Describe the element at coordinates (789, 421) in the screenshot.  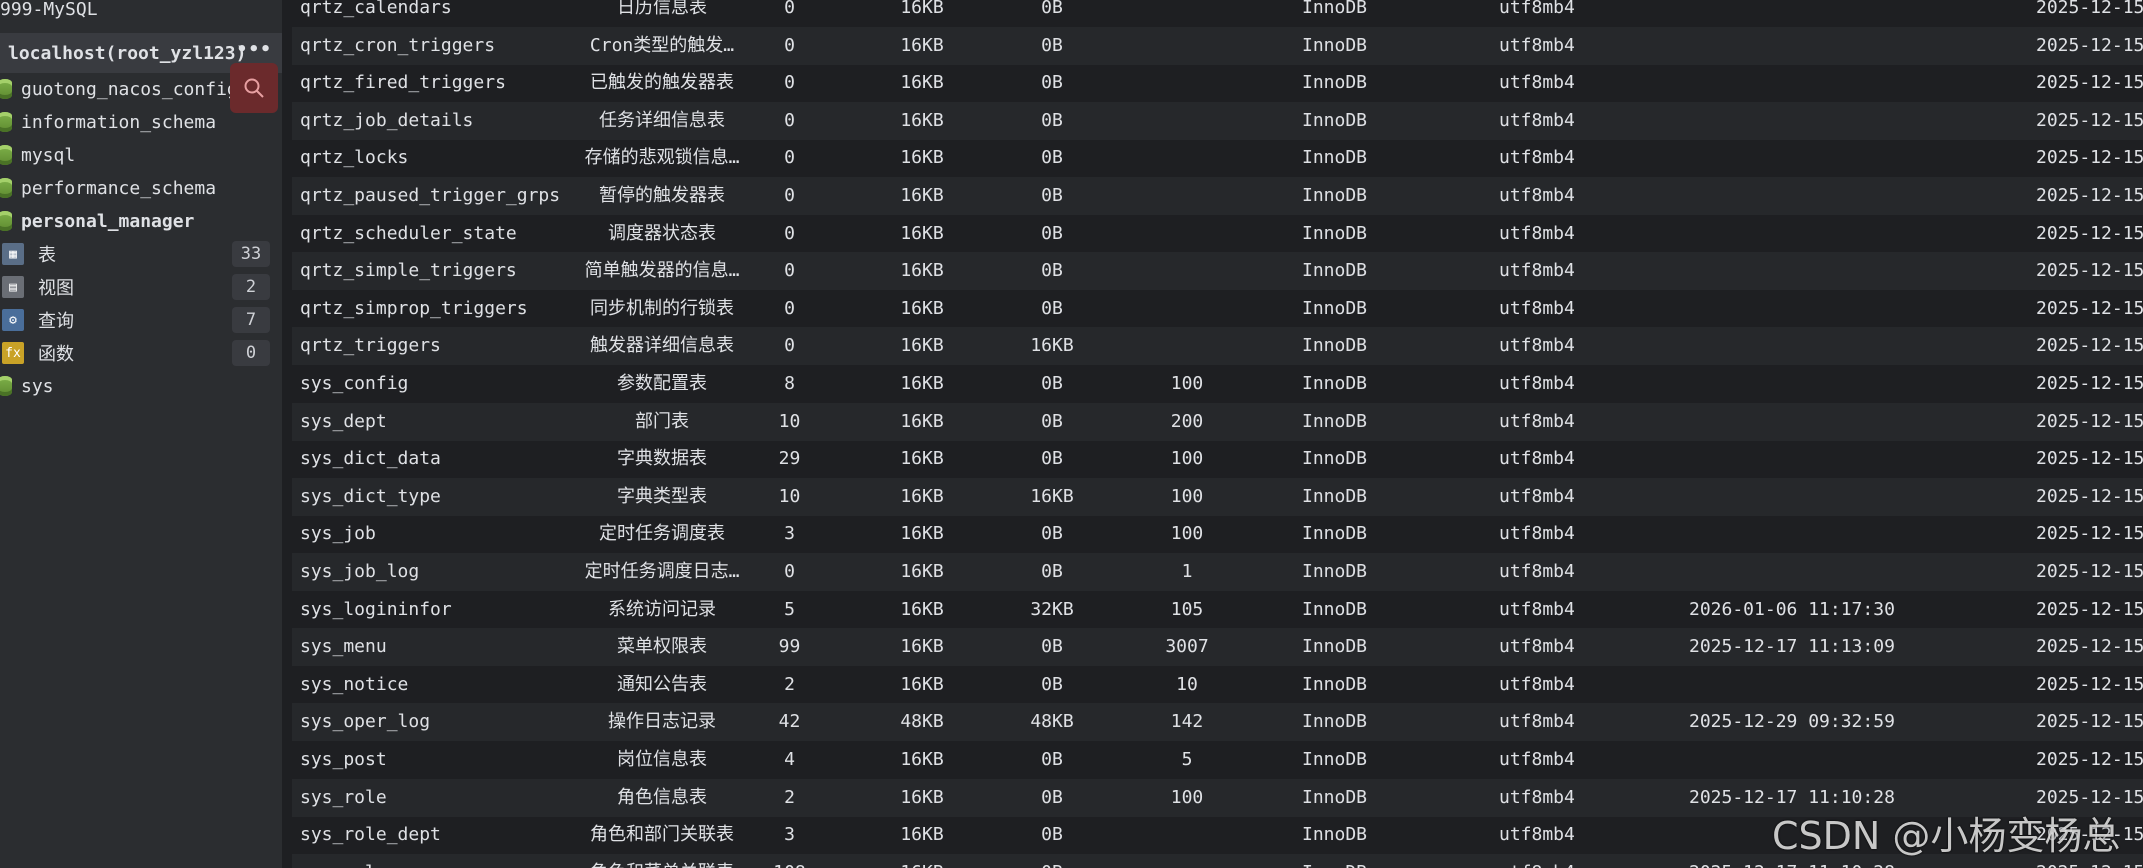
I see `row-count-cell: 10` at that location.